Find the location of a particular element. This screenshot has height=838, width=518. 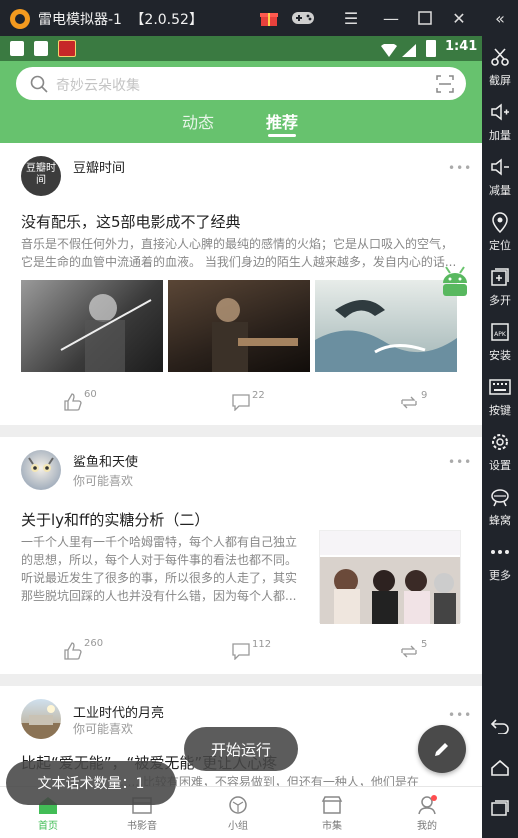

multi-window-icon is located at coordinates (500, 277).